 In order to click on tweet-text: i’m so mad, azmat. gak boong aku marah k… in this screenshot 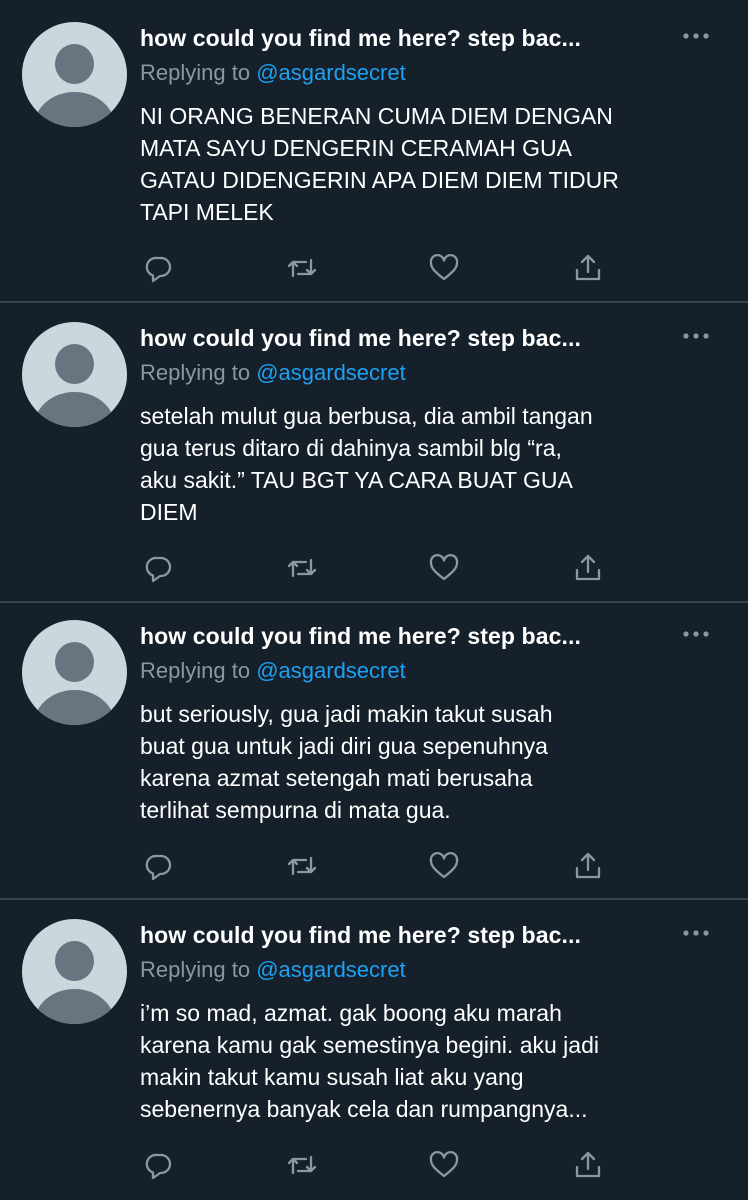, I will do `click(435, 1061)`.